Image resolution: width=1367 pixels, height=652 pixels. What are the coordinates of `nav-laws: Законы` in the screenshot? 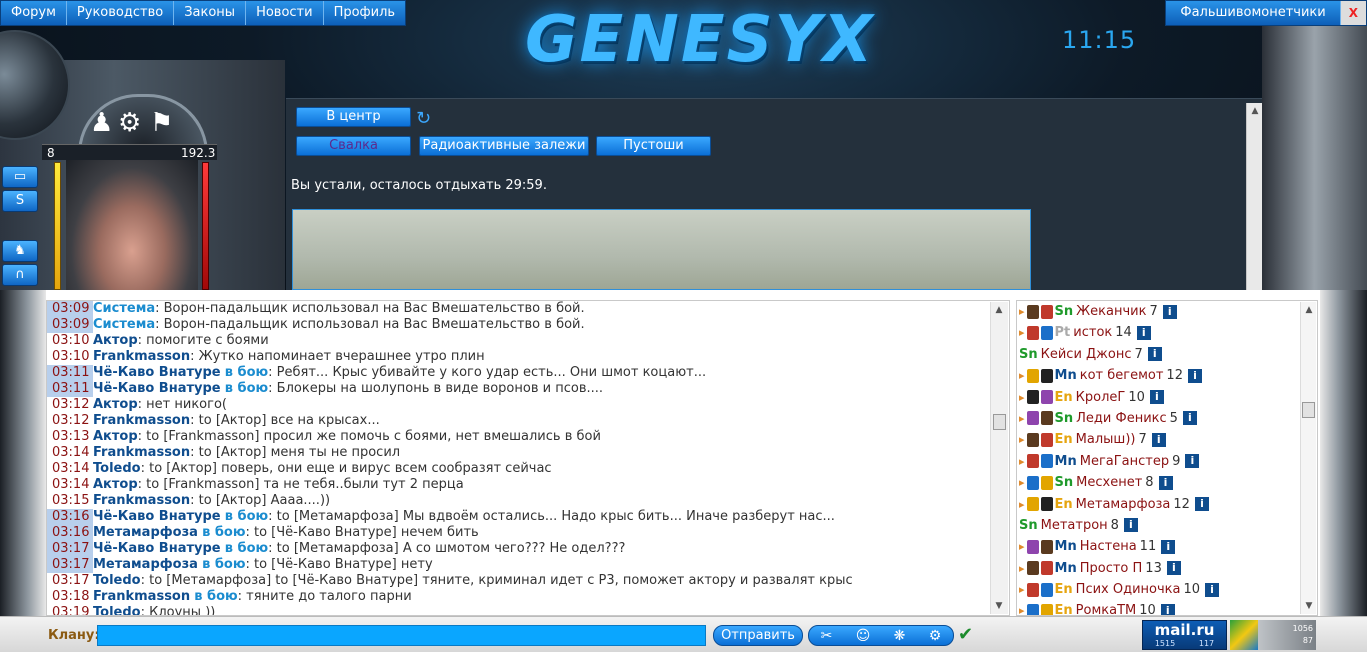 It's located at (210, 13).